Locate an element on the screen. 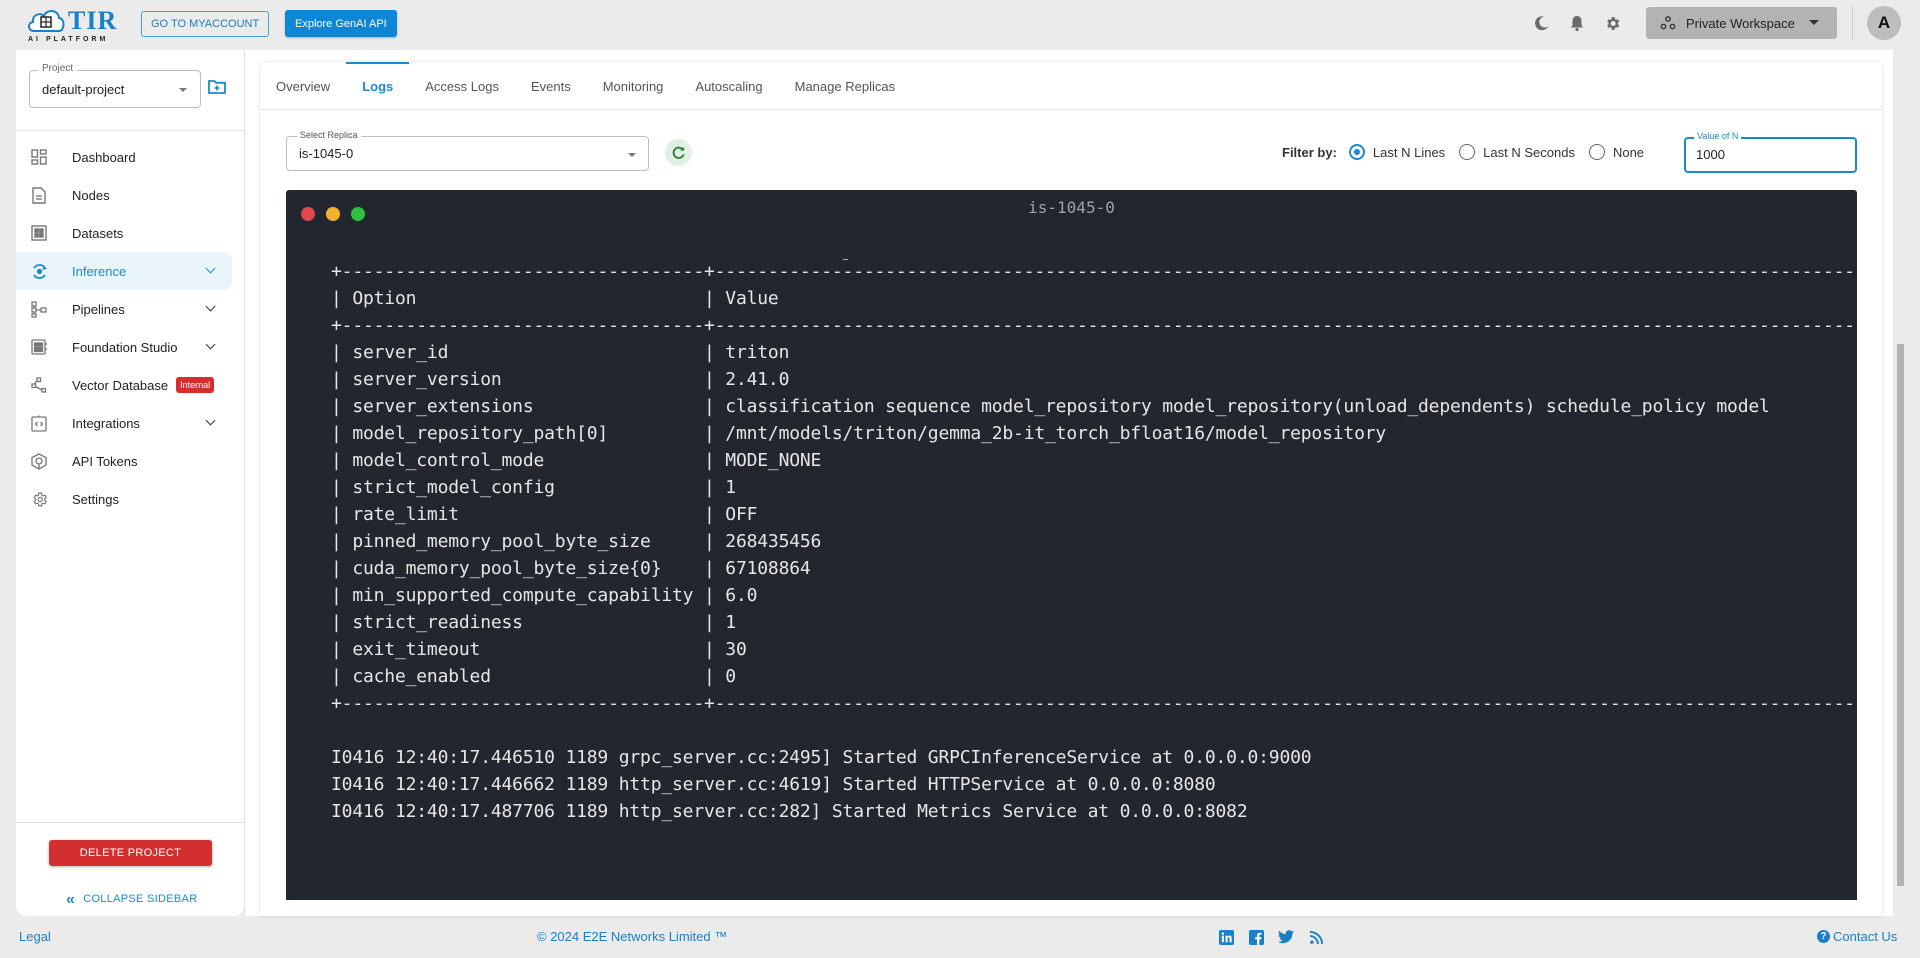  tab-autoscaling: Autoscaling is located at coordinates (728, 86).